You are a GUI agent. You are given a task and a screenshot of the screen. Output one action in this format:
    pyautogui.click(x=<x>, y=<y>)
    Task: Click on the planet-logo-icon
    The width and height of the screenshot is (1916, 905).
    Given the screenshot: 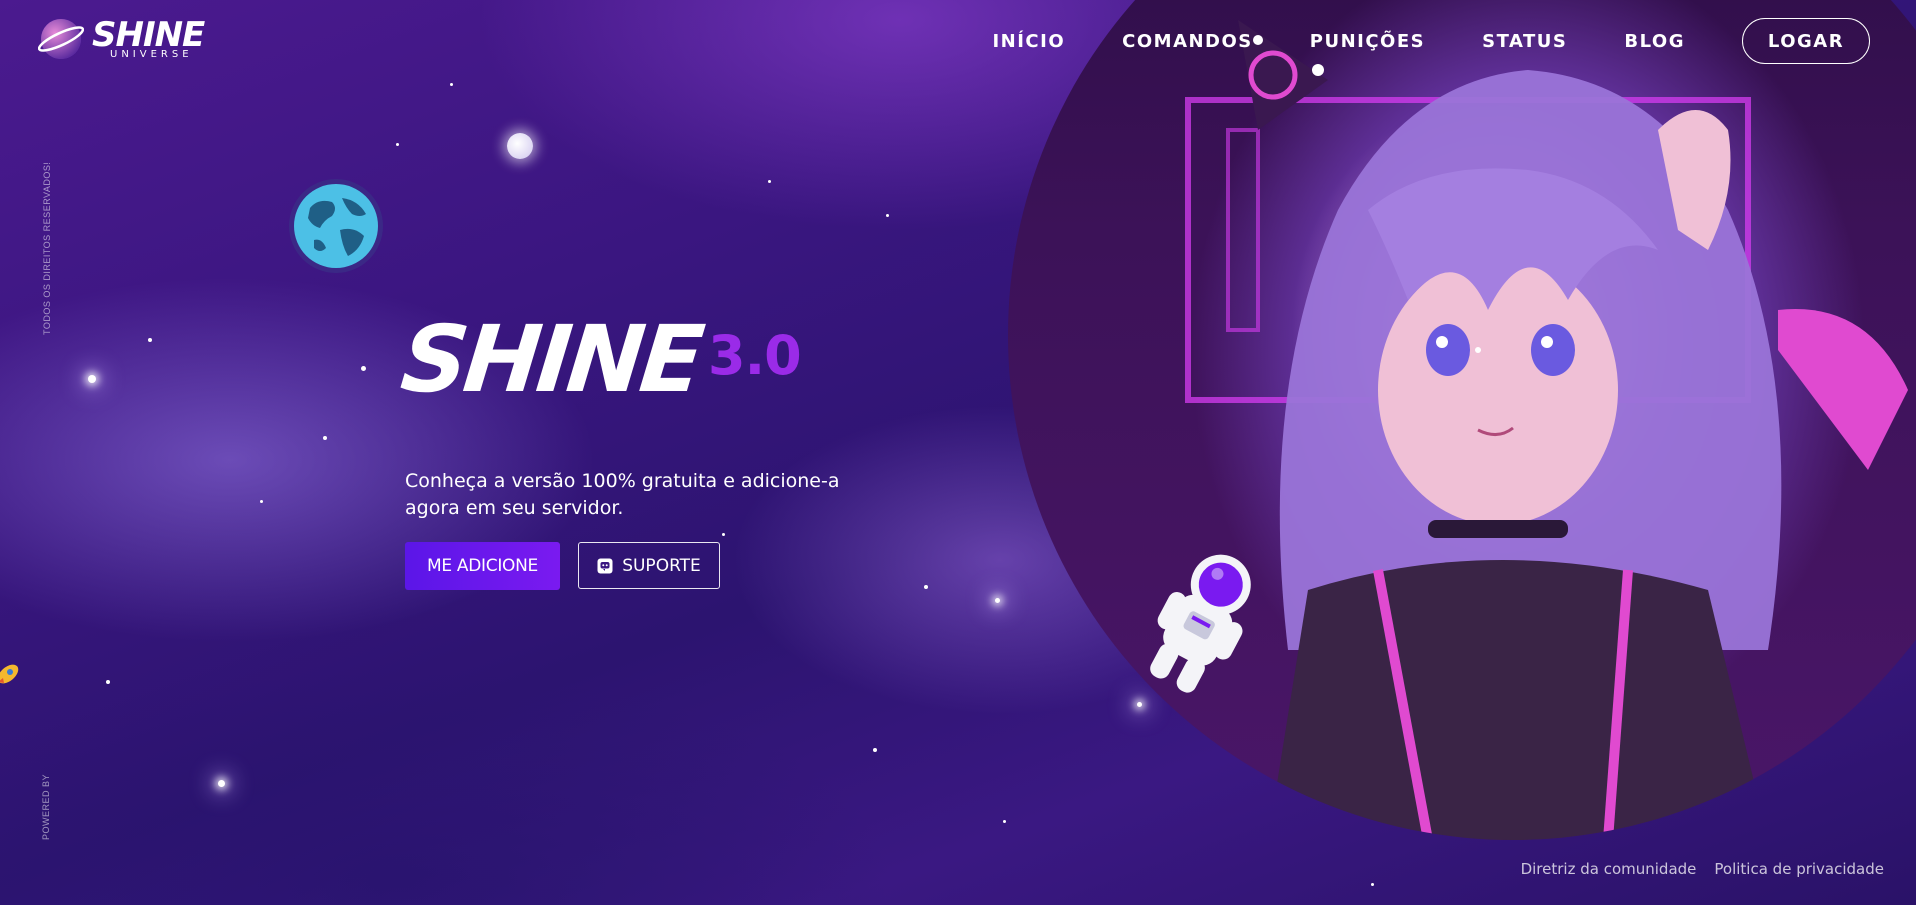 What is the action you would take?
    pyautogui.click(x=61, y=39)
    